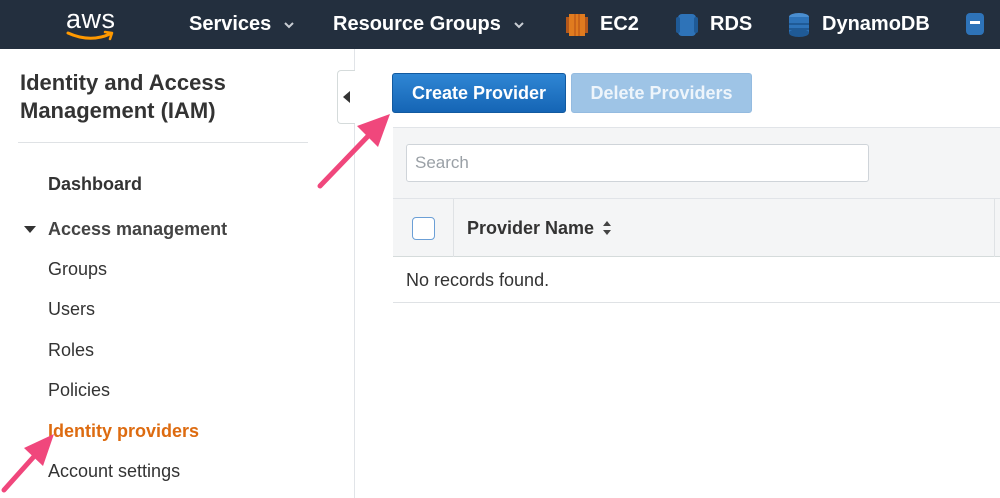 Image resolution: width=1000 pixels, height=498 pixels. Describe the element at coordinates (123, 96) in the screenshot. I see `sidebar-title: Identity and Access Management (IAM)` at that location.